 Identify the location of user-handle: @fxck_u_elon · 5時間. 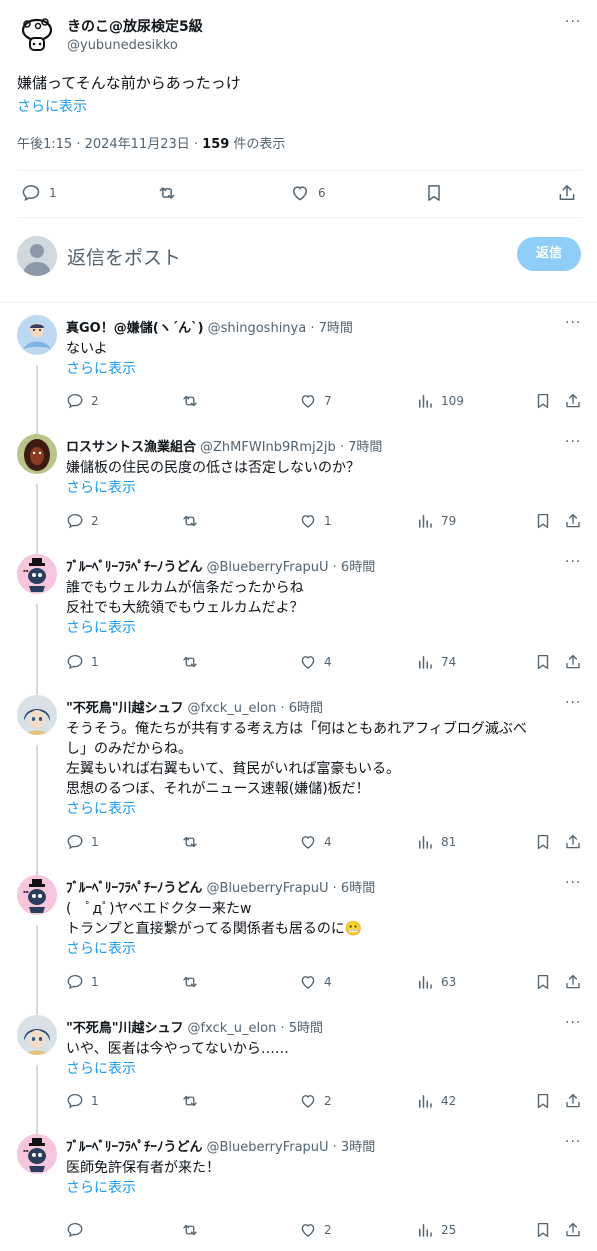
(255, 1028).